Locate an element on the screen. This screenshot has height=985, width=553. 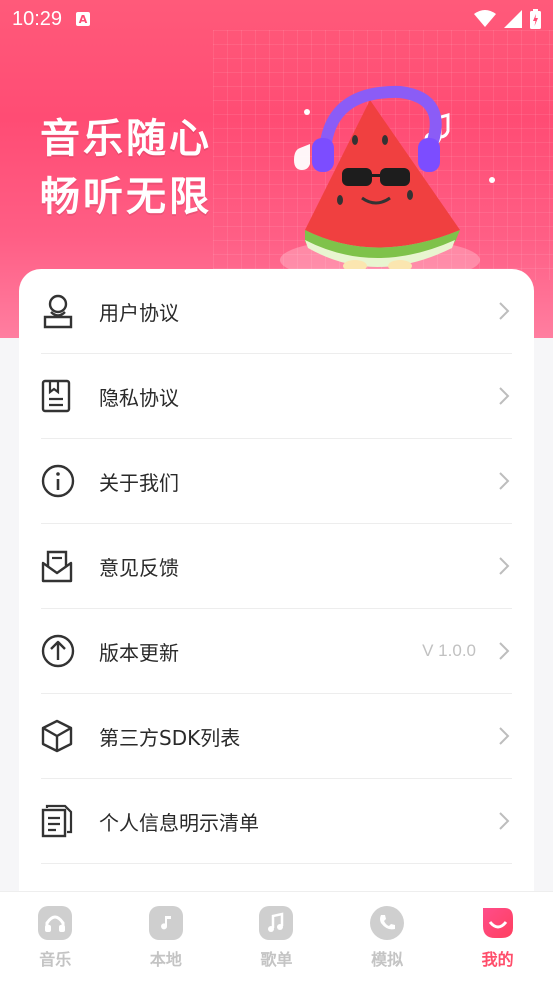
menu-label: 第三方SDK列表 is located at coordinates (170, 737).